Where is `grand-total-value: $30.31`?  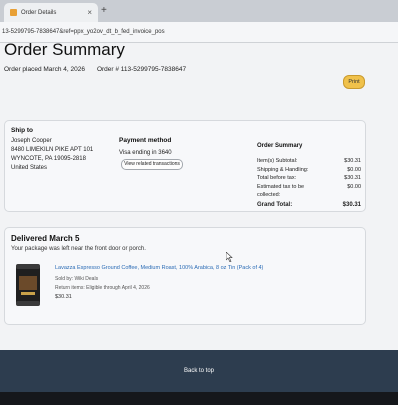
grand-total-value: $30.31 is located at coordinates (351, 204).